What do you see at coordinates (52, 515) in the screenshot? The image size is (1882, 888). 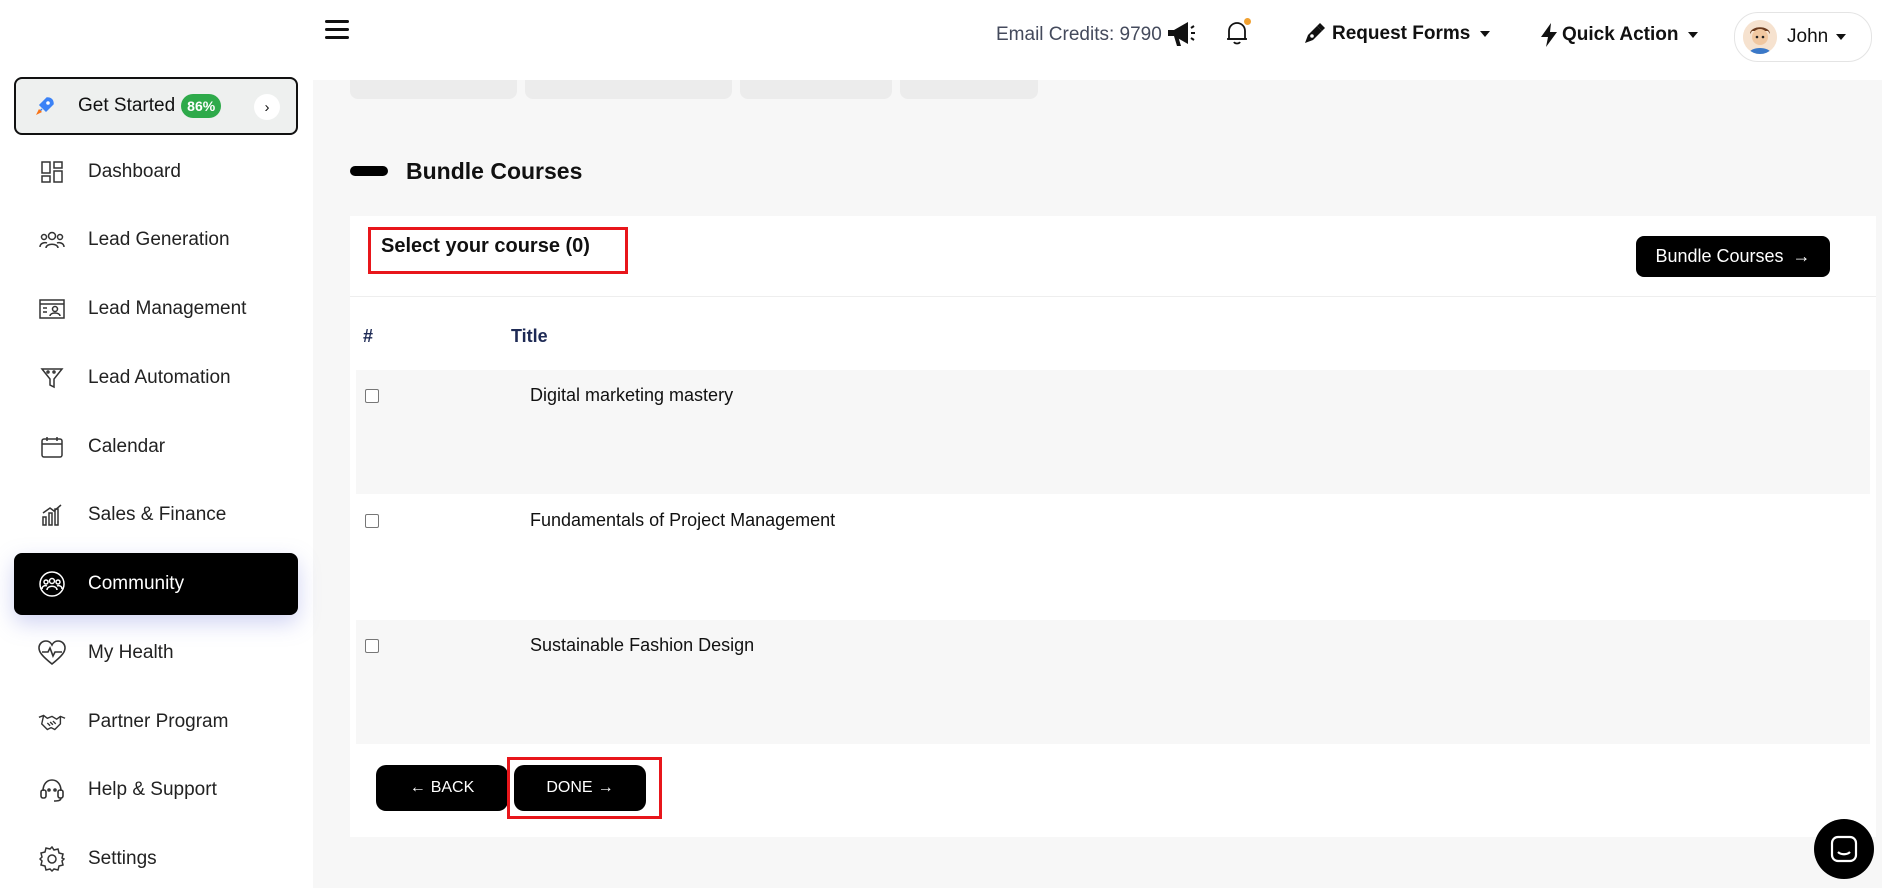 I see `bar-chart-icon` at bounding box center [52, 515].